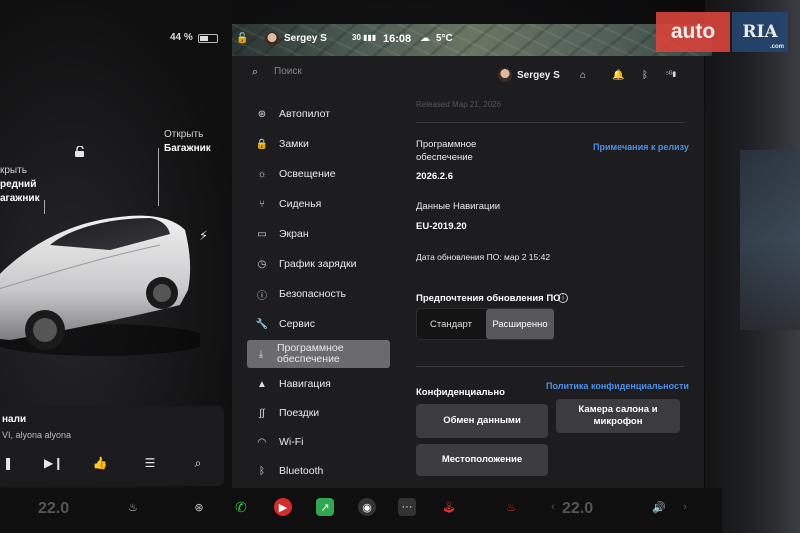  I want to click on passenger-temp: 22.0, so click(577, 509).